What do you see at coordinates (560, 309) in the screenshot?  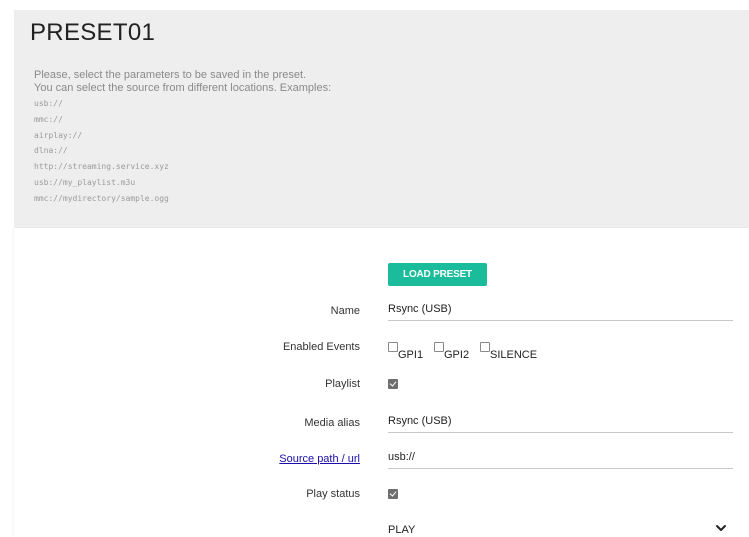 I see `name-field` at bounding box center [560, 309].